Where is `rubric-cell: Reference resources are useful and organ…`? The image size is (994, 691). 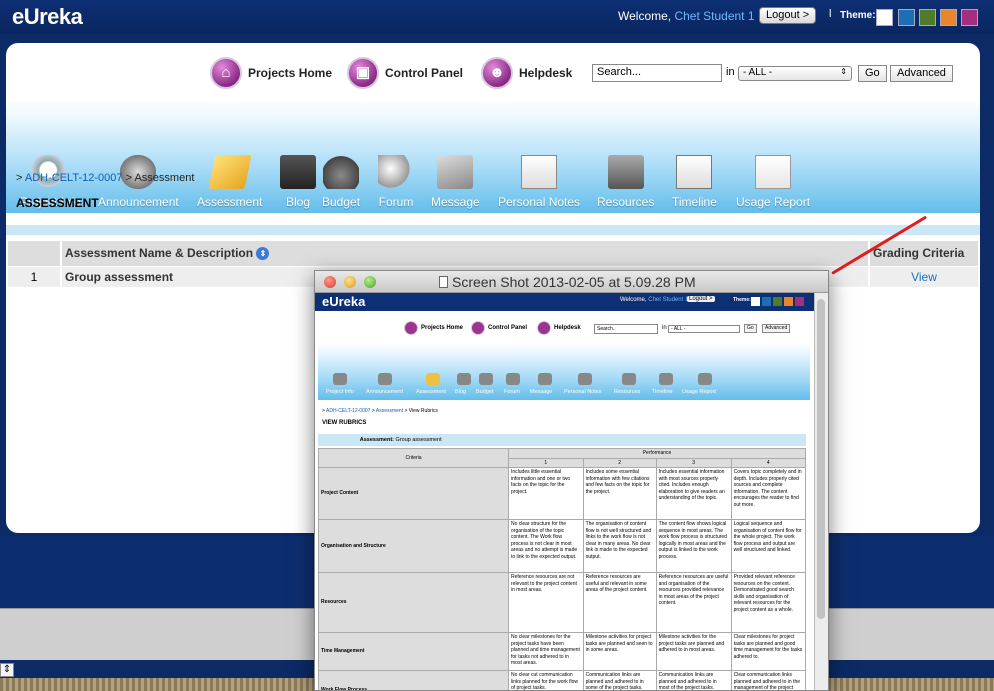
rubric-cell: Reference resources are useful and organ… is located at coordinates (693, 602).